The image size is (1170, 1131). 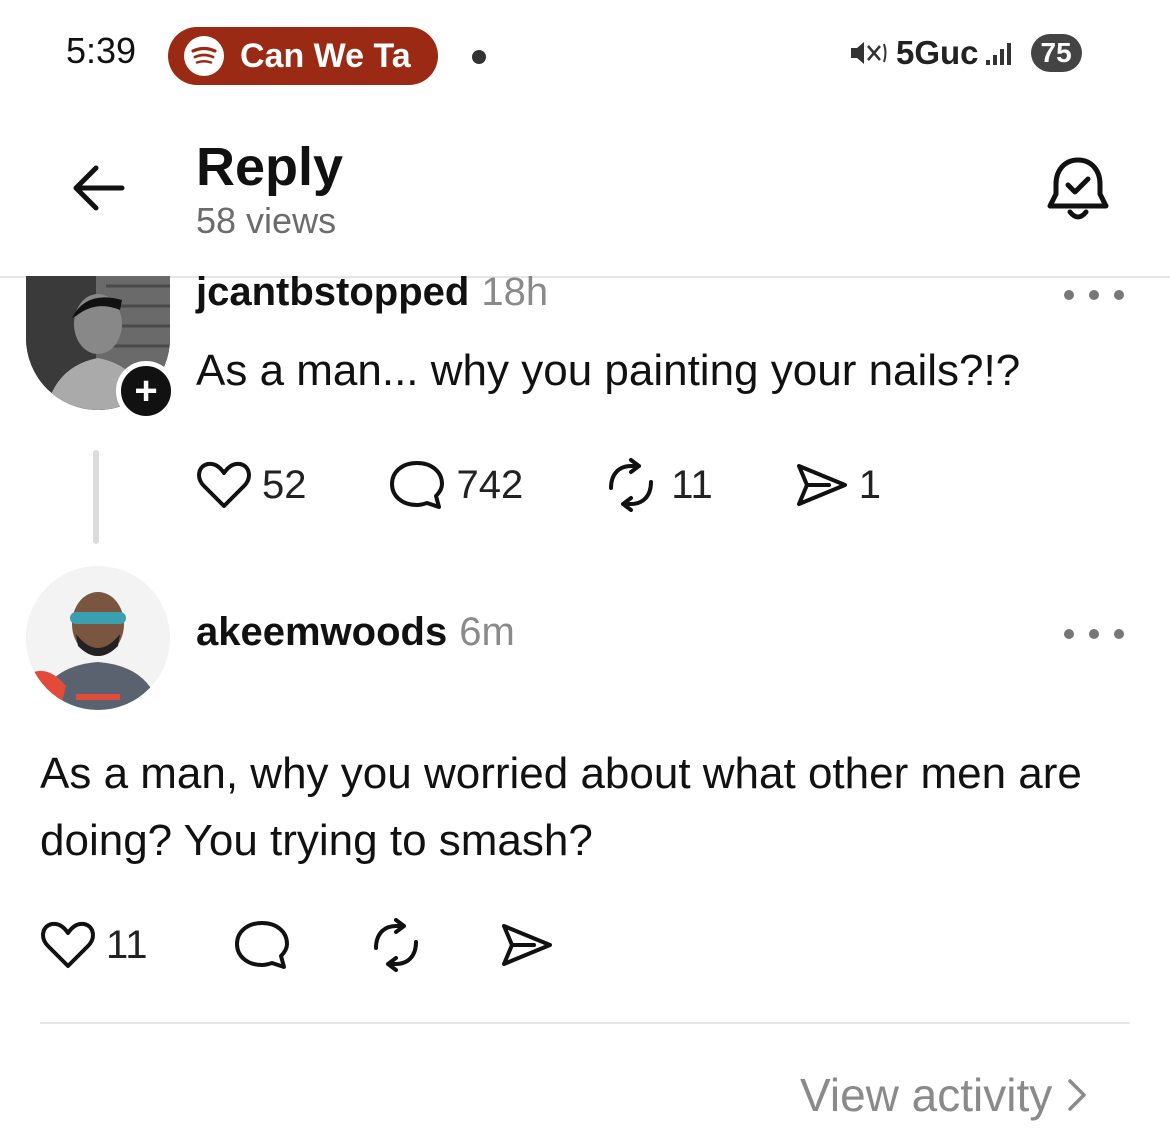 What do you see at coordinates (325, 55) in the screenshot?
I see `media-title: Can We Ta` at bounding box center [325, 55].